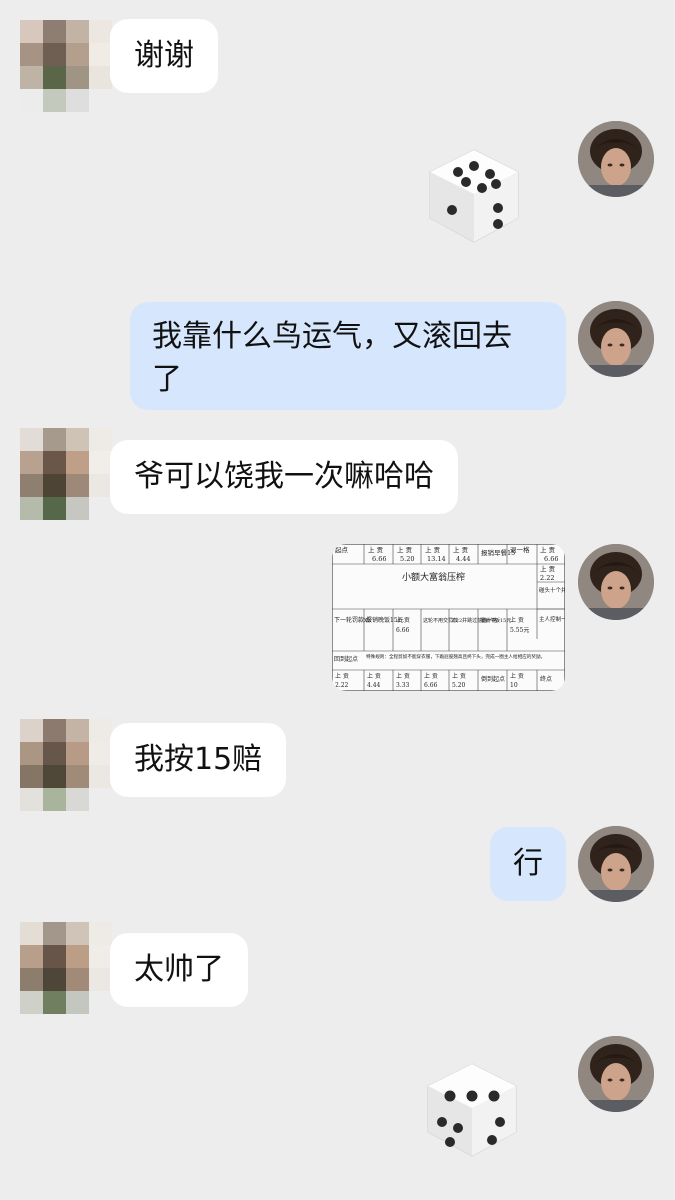 The height and width of the screenshot is (1200, 675). I want to click on screenshot-cell: 回到起点, so click(346, 659).